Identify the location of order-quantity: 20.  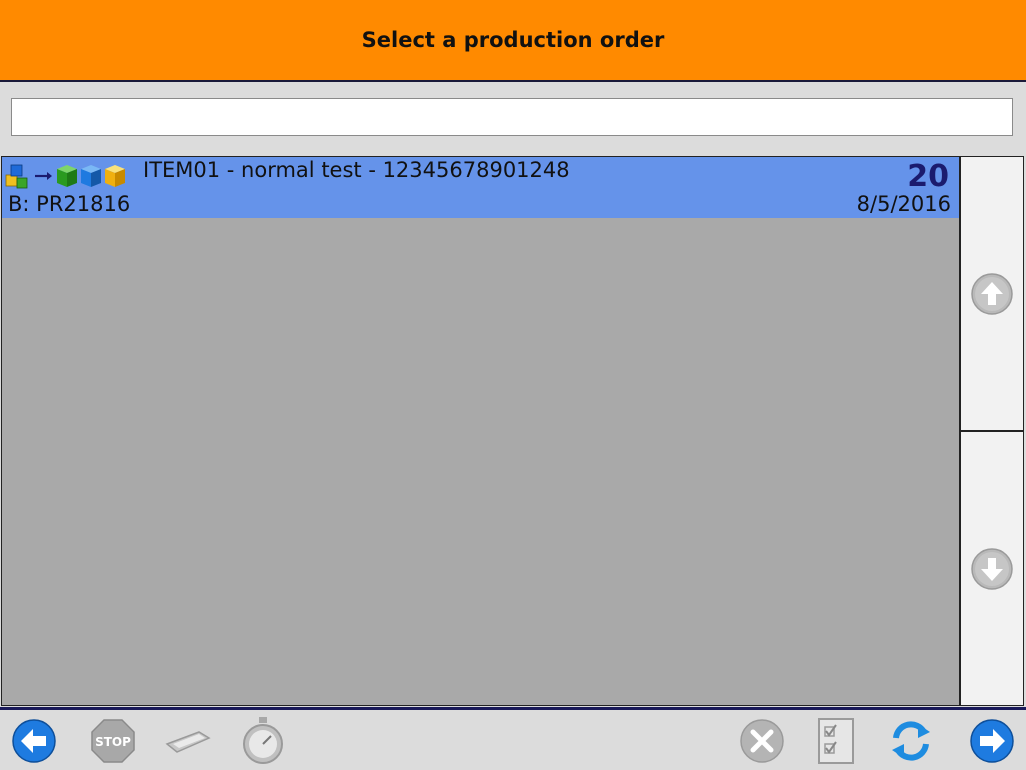
(928, 176).